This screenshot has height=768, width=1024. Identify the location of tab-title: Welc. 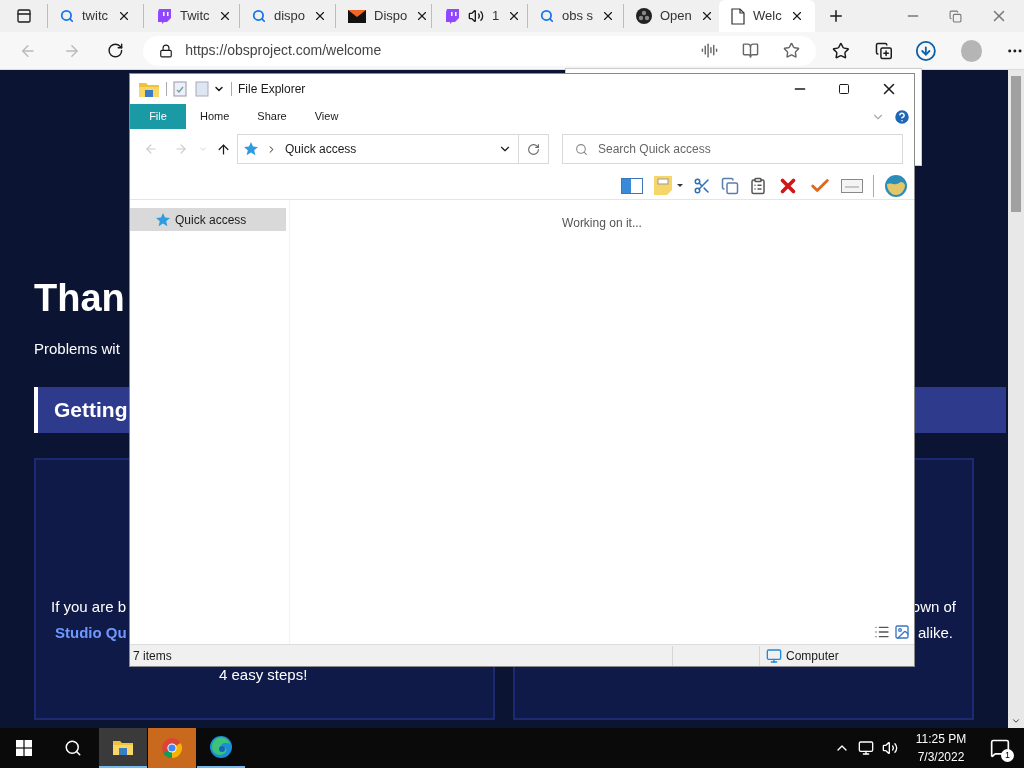
(767, 16).